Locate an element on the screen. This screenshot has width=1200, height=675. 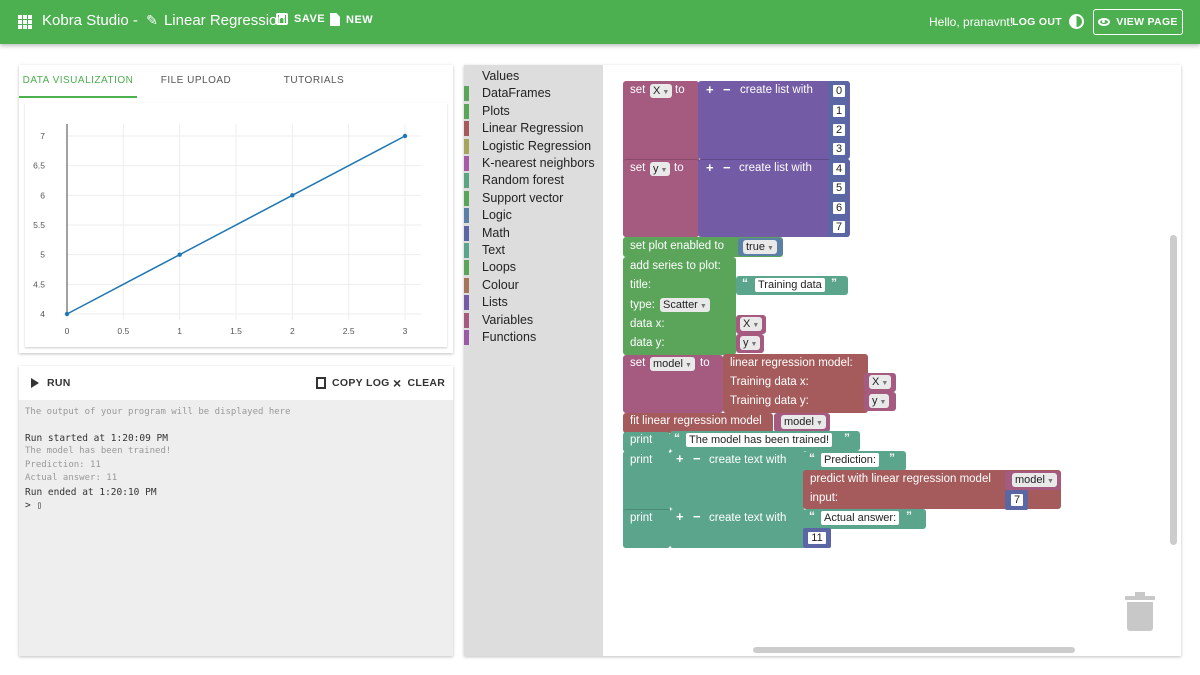
string-field: Training data is located at coordinates (790, 285).